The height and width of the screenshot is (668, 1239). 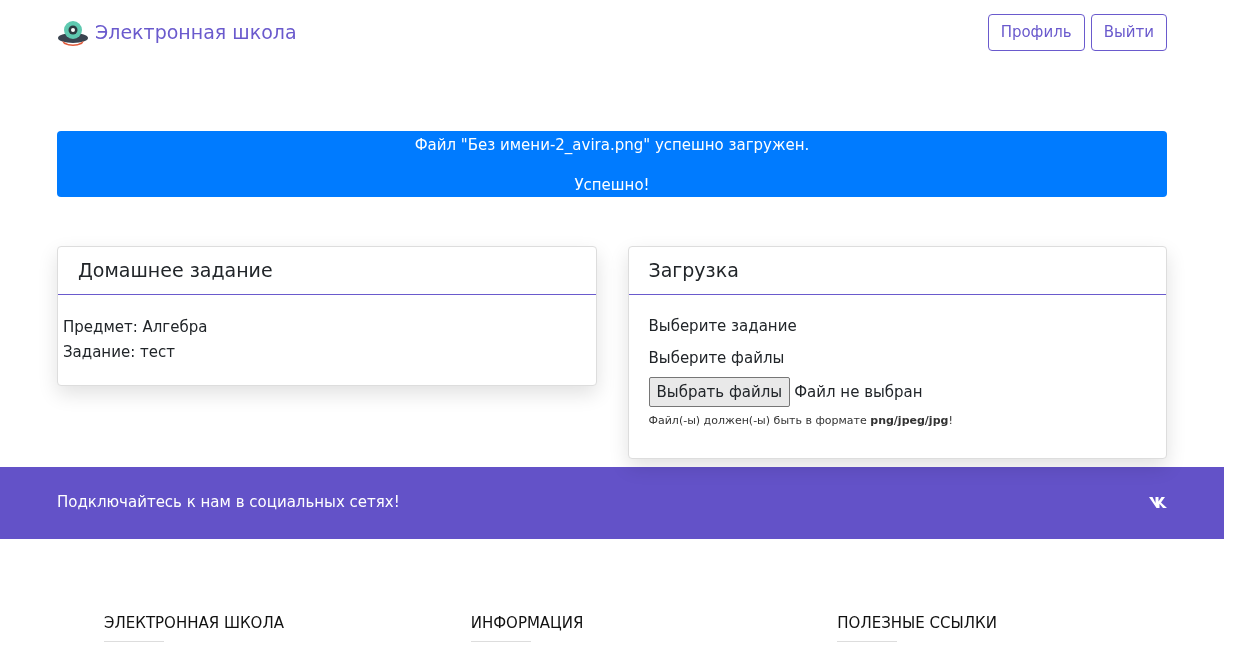 I want to click on alert-text: Файл "Без имени-2_avira.png" успешно загружен., so click(x=612, y=145).